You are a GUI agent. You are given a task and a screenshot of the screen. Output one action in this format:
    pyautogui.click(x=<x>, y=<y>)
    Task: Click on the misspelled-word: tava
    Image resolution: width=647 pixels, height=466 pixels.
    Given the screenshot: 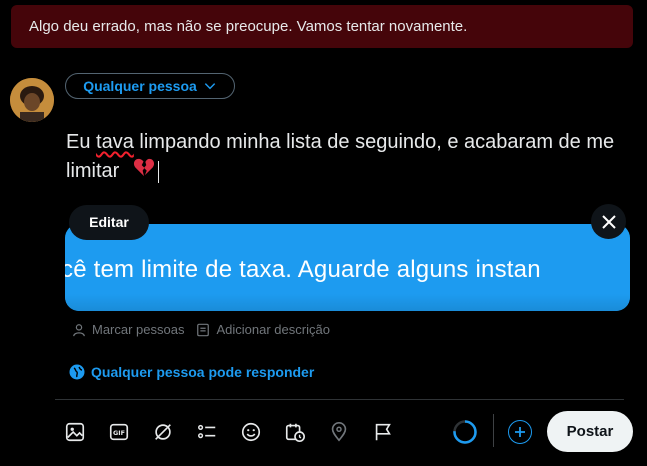 What is the action you would take?
    pyautogui.click(x=115, y=142)
    